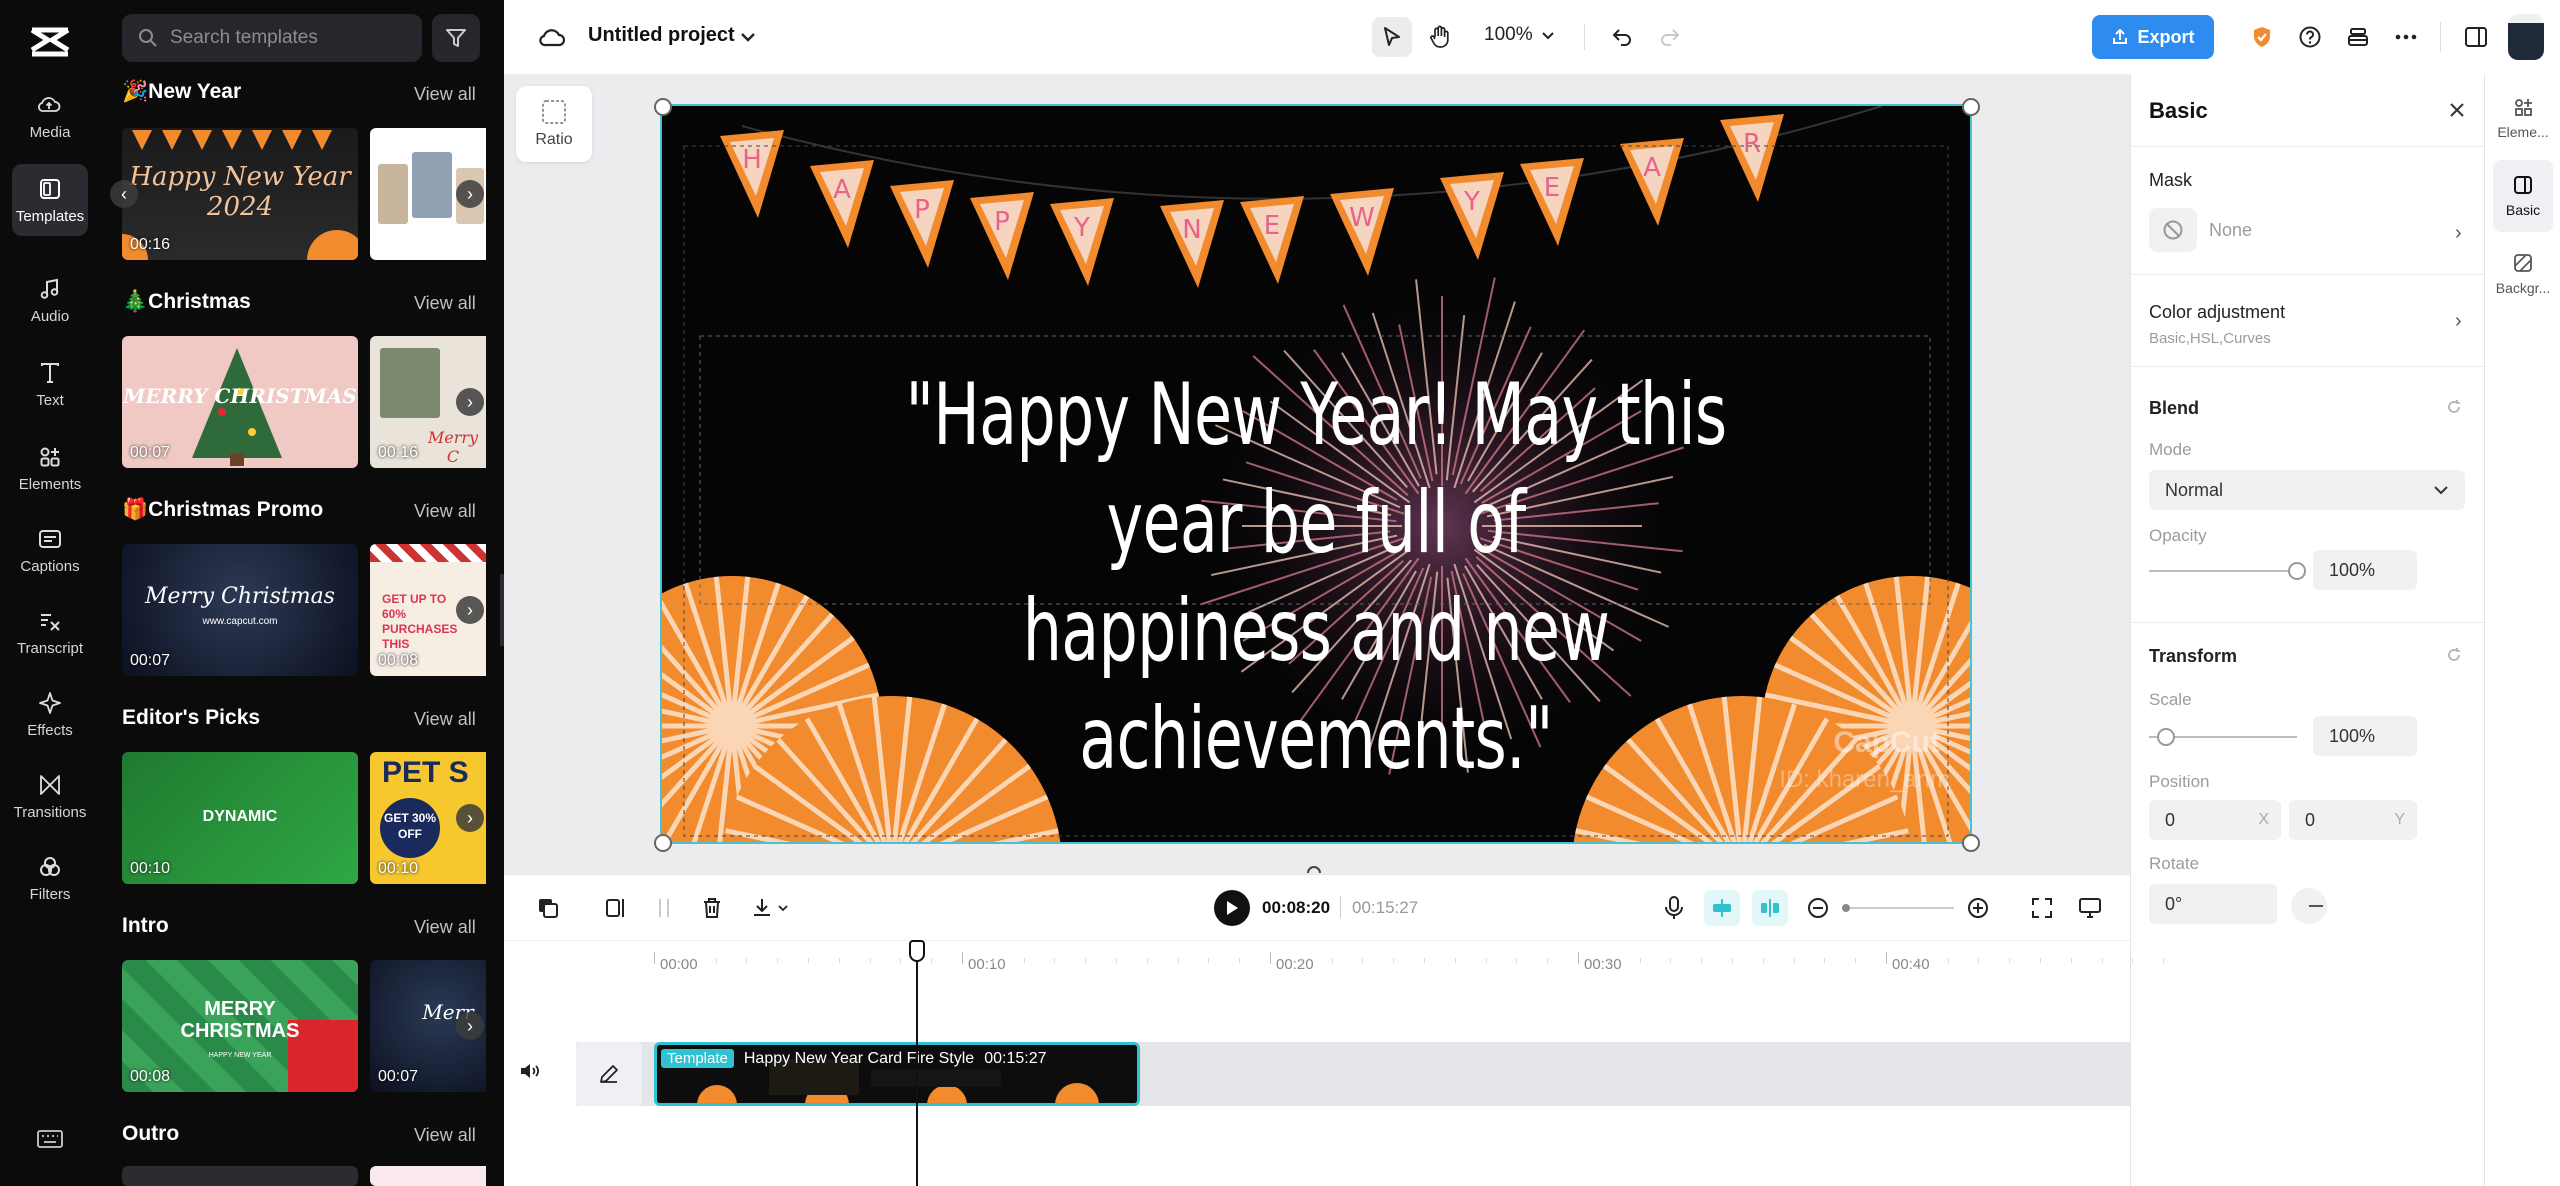 The height and width of the screenshot is (1186, 2560). What do you see at coordinates (712, 908) in the screenshot?
I see `delete-button` at bounding box center [712, 908].